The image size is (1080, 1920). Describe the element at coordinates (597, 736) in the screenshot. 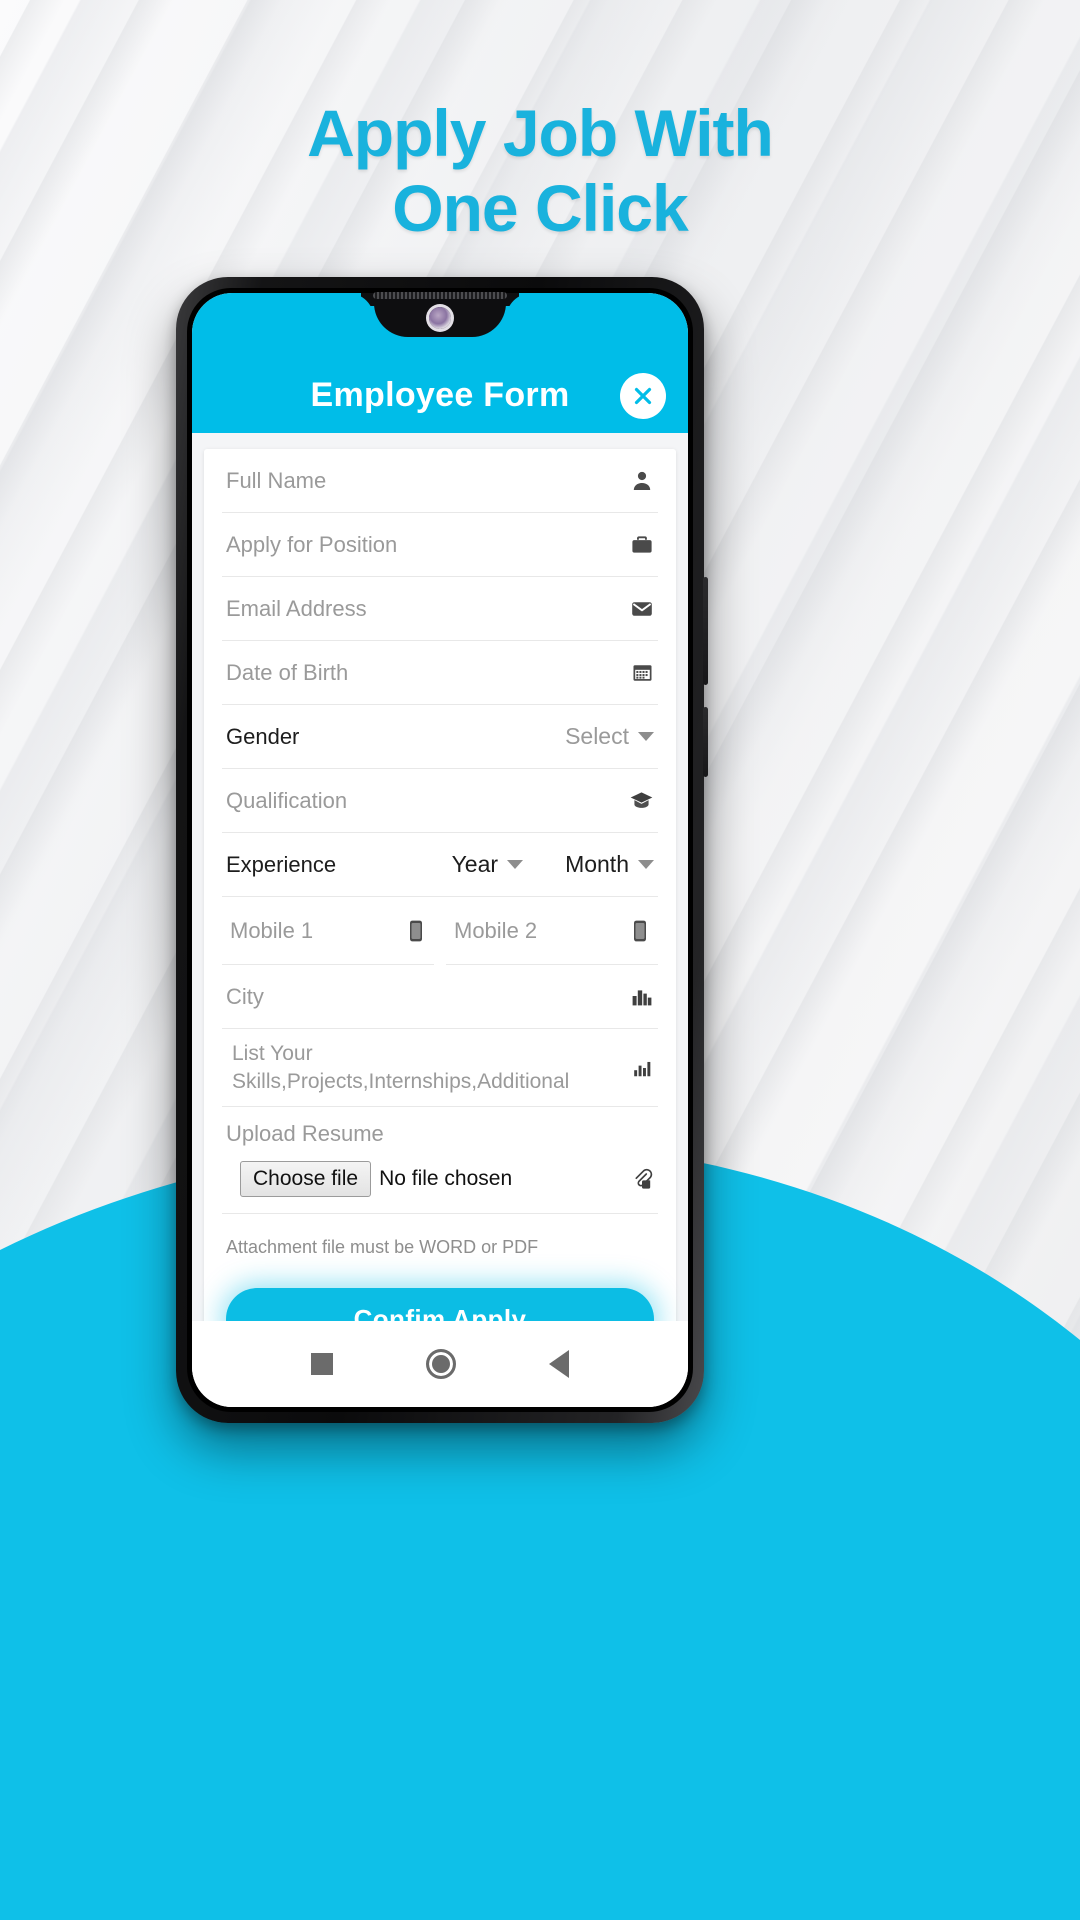

I see `gender-selected-value: Select` at that location.